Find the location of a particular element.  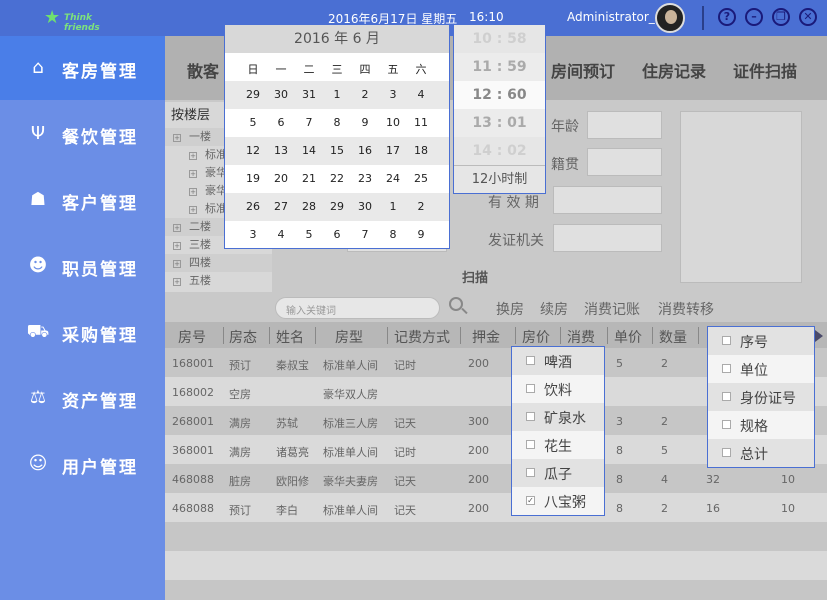

calendar-day: 18 is located at coordinates (421, 151).